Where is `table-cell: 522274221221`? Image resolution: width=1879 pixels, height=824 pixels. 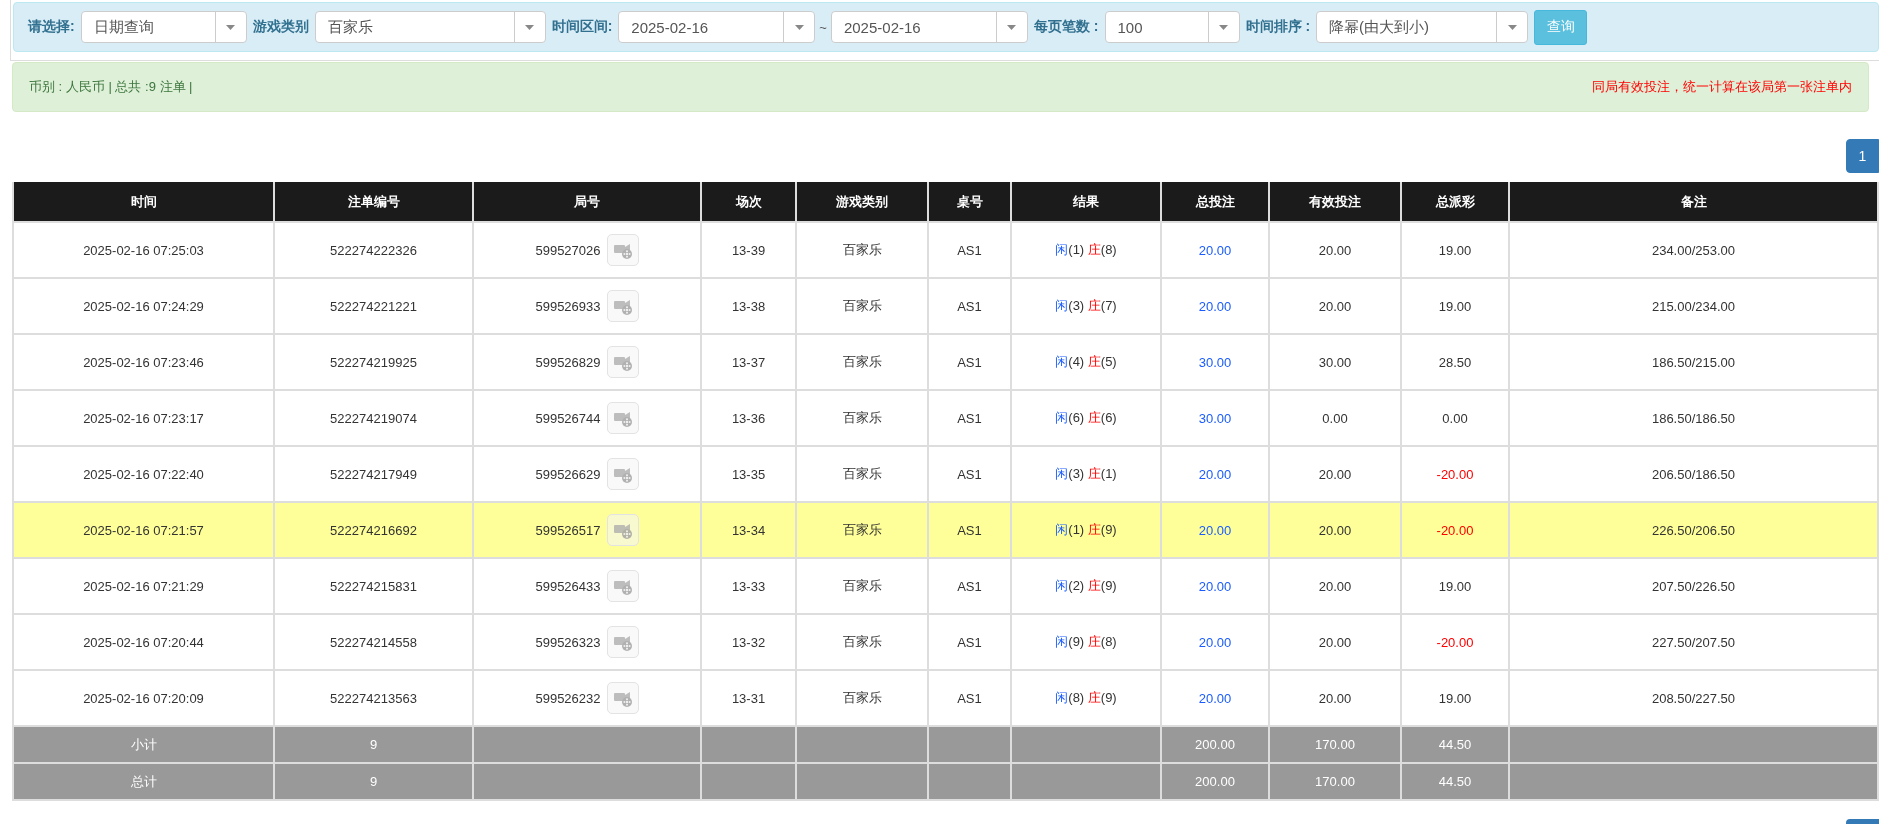 table-cell: 522274221221 is located at coordinates (373, 306).